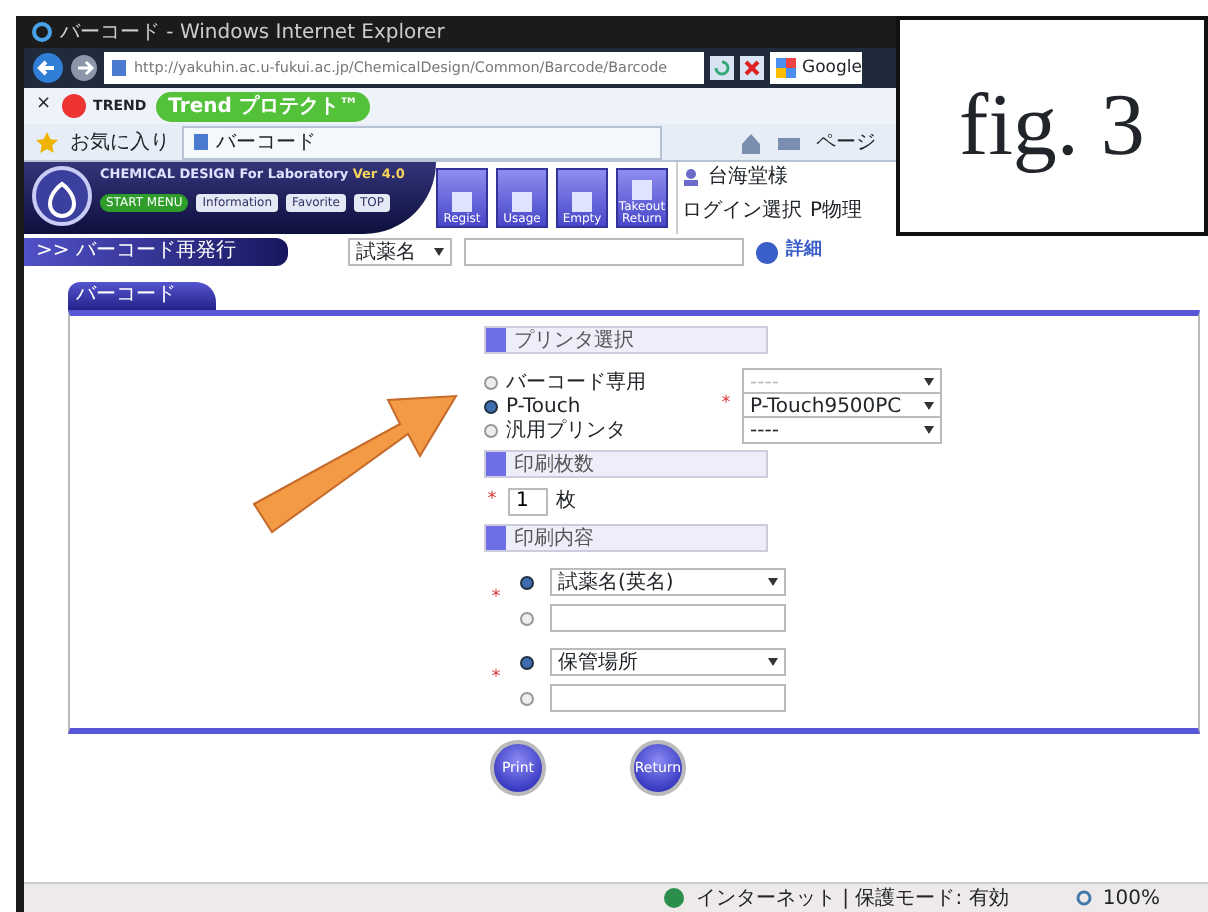  Describe the element at coordinates (577, 382) in the screenshot. I see `radio-label: バーコード専用` at that location.